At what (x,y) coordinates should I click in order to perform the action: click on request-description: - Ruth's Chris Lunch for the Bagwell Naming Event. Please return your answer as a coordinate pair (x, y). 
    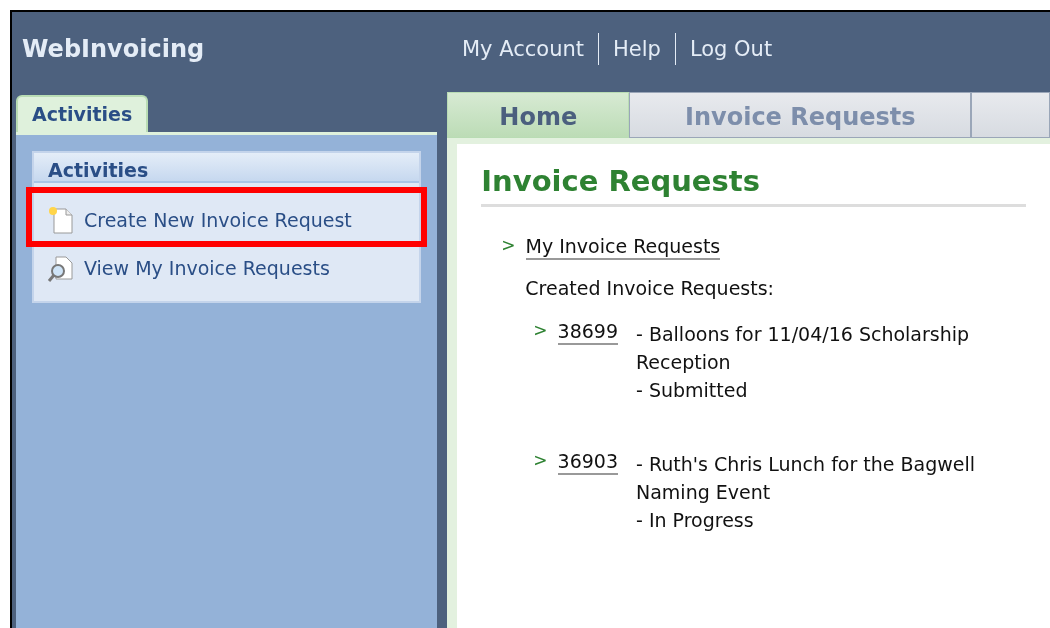
    Looking at the image, I should click on (806, 478).